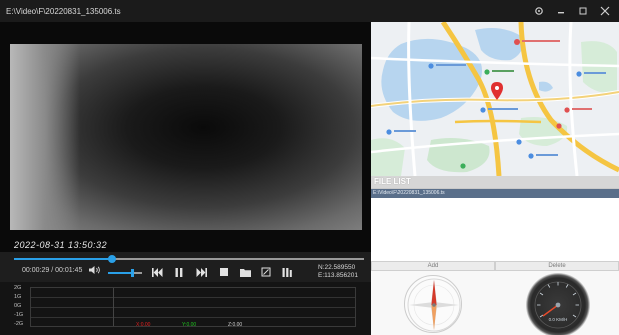 This screenshot has height=335, width=619. I want to click on close-icon, so click(605, 11).